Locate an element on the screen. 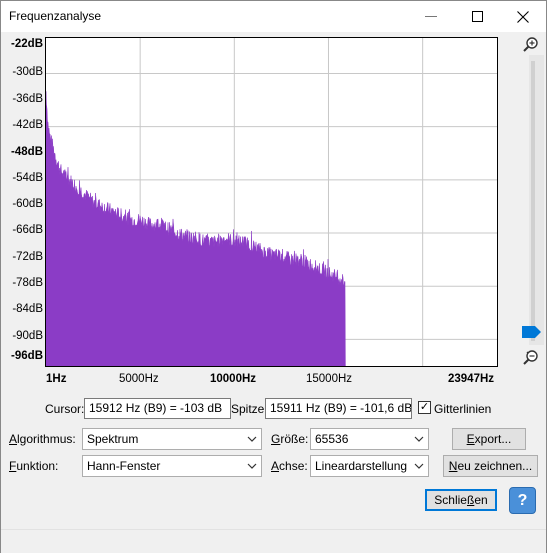 The width and height of the screenshot is (547, 553). axis-label: Achse: is located at coordinates (289, 466).